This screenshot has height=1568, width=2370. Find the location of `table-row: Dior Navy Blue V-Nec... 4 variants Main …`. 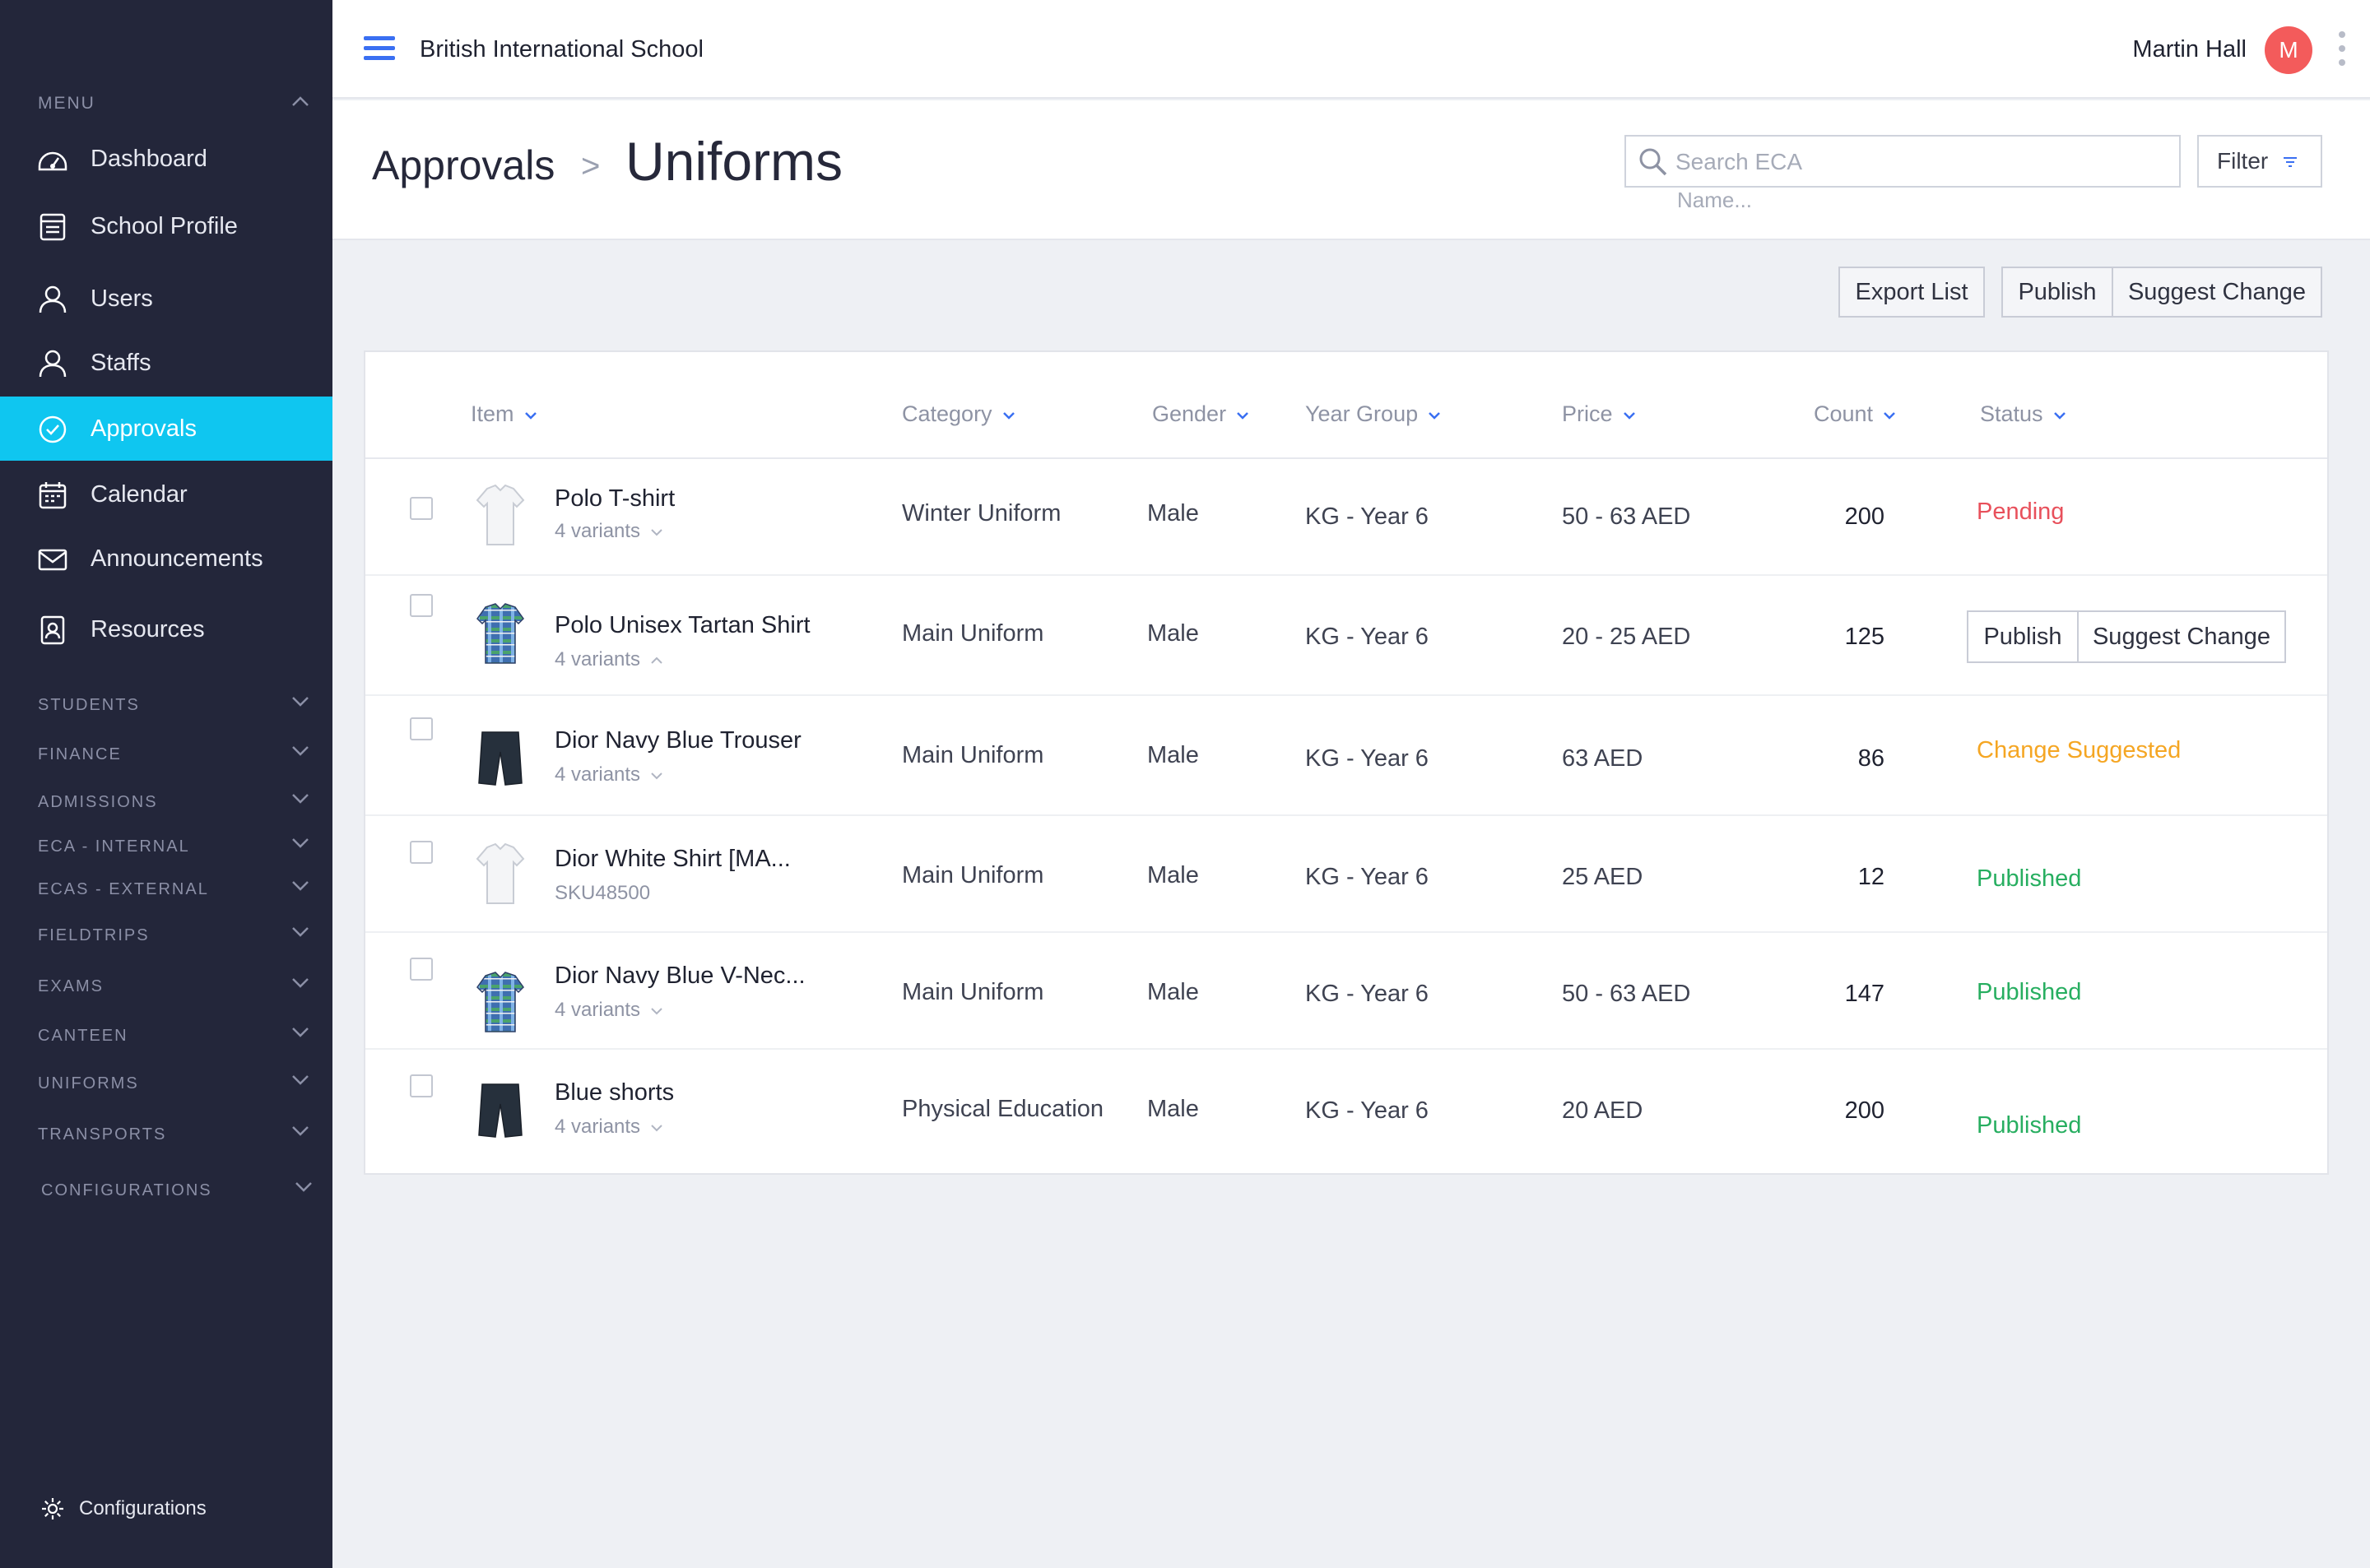

table-row: Dior Navy Blue V-Nec... 4 variants Main … is located at coordinates (1346, 991).